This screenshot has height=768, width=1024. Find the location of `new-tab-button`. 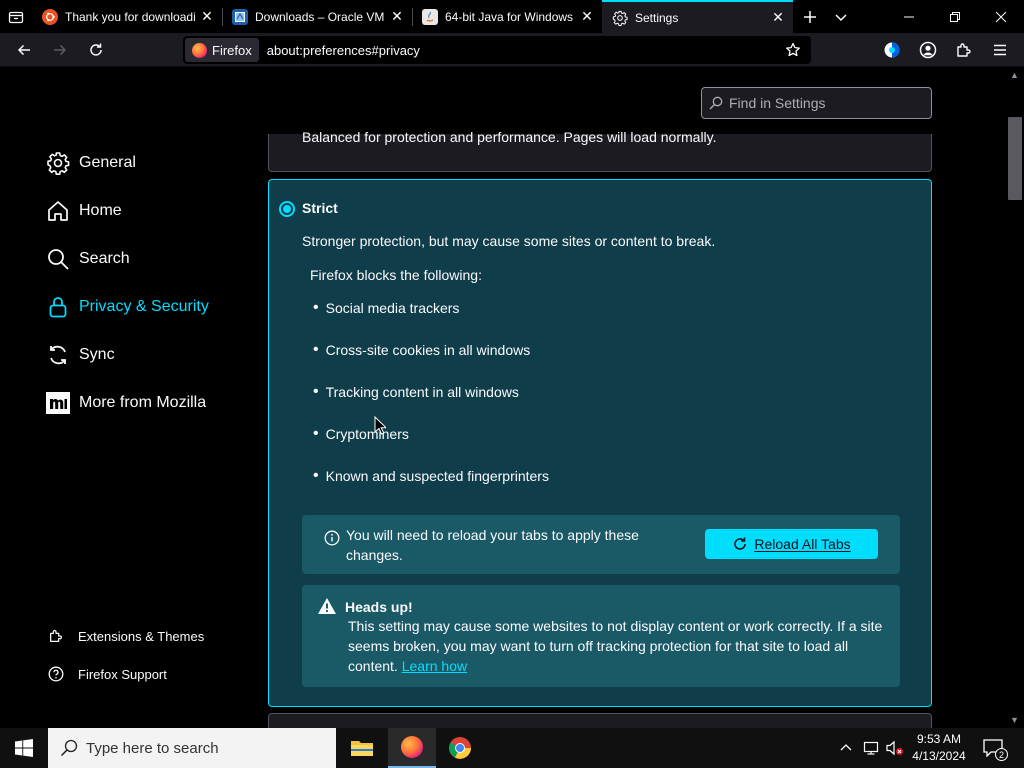

new-tab-button is located at coordinates (810, 16).